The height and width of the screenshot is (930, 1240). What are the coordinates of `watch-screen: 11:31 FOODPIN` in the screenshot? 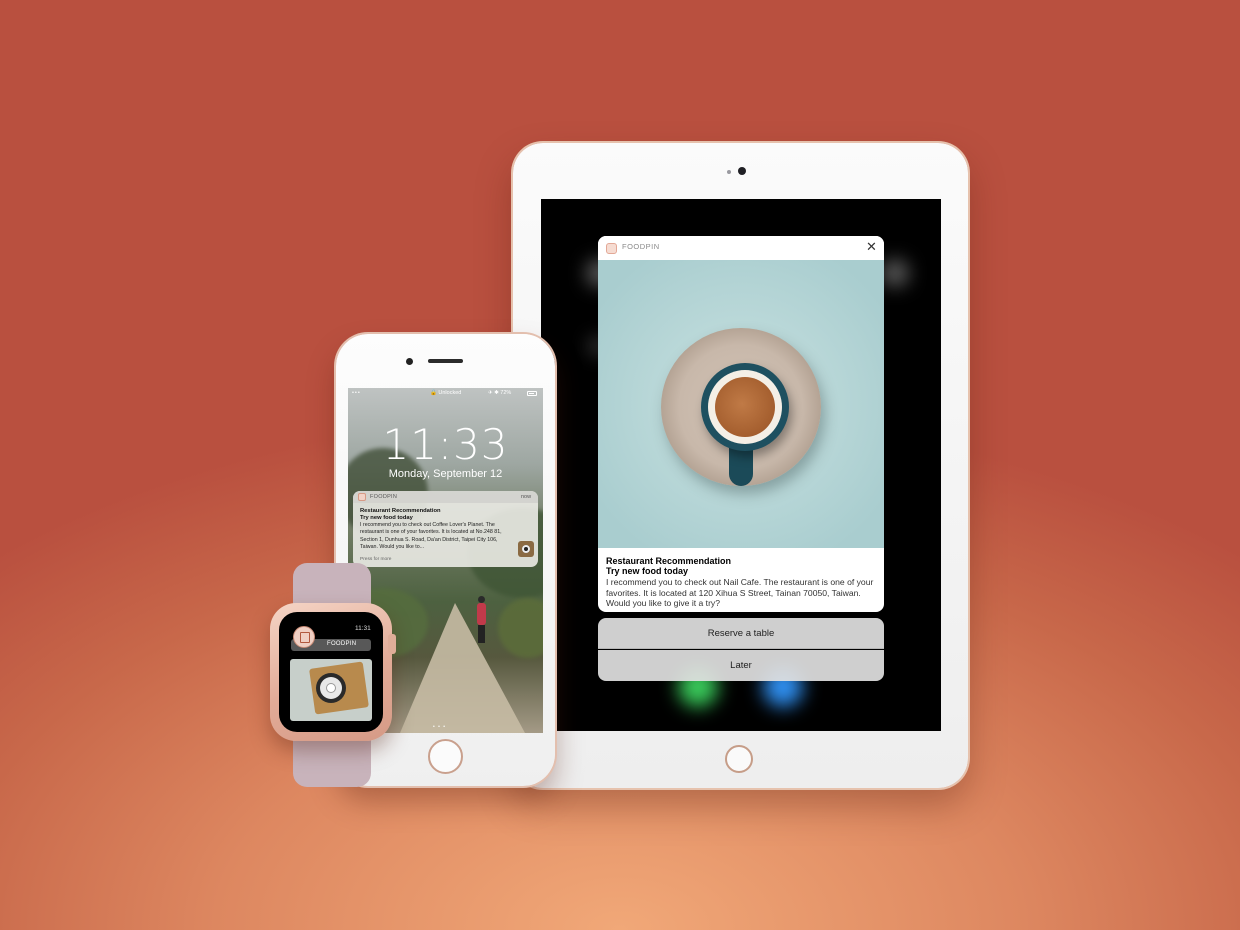 It's located at (331, 672).